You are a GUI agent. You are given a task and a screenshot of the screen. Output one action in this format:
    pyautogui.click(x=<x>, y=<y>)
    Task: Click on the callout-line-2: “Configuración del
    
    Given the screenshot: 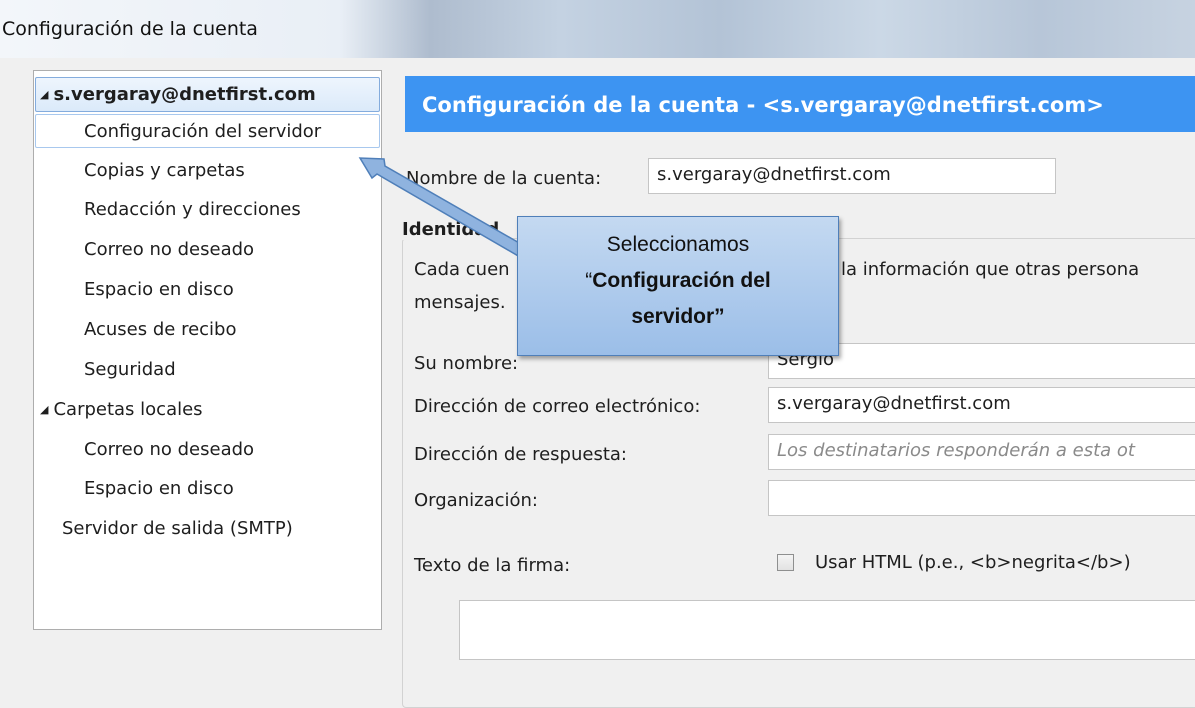 What is the action you would take?
    pyautogui.click(x=678, y=281)
    